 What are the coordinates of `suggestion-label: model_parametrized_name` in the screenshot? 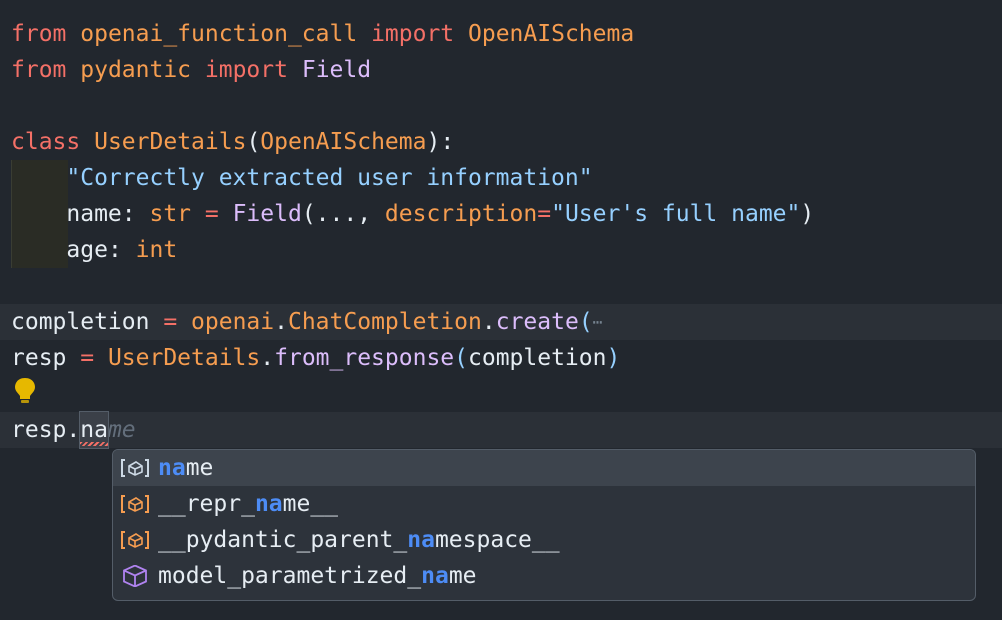 It's located at (317, 576).